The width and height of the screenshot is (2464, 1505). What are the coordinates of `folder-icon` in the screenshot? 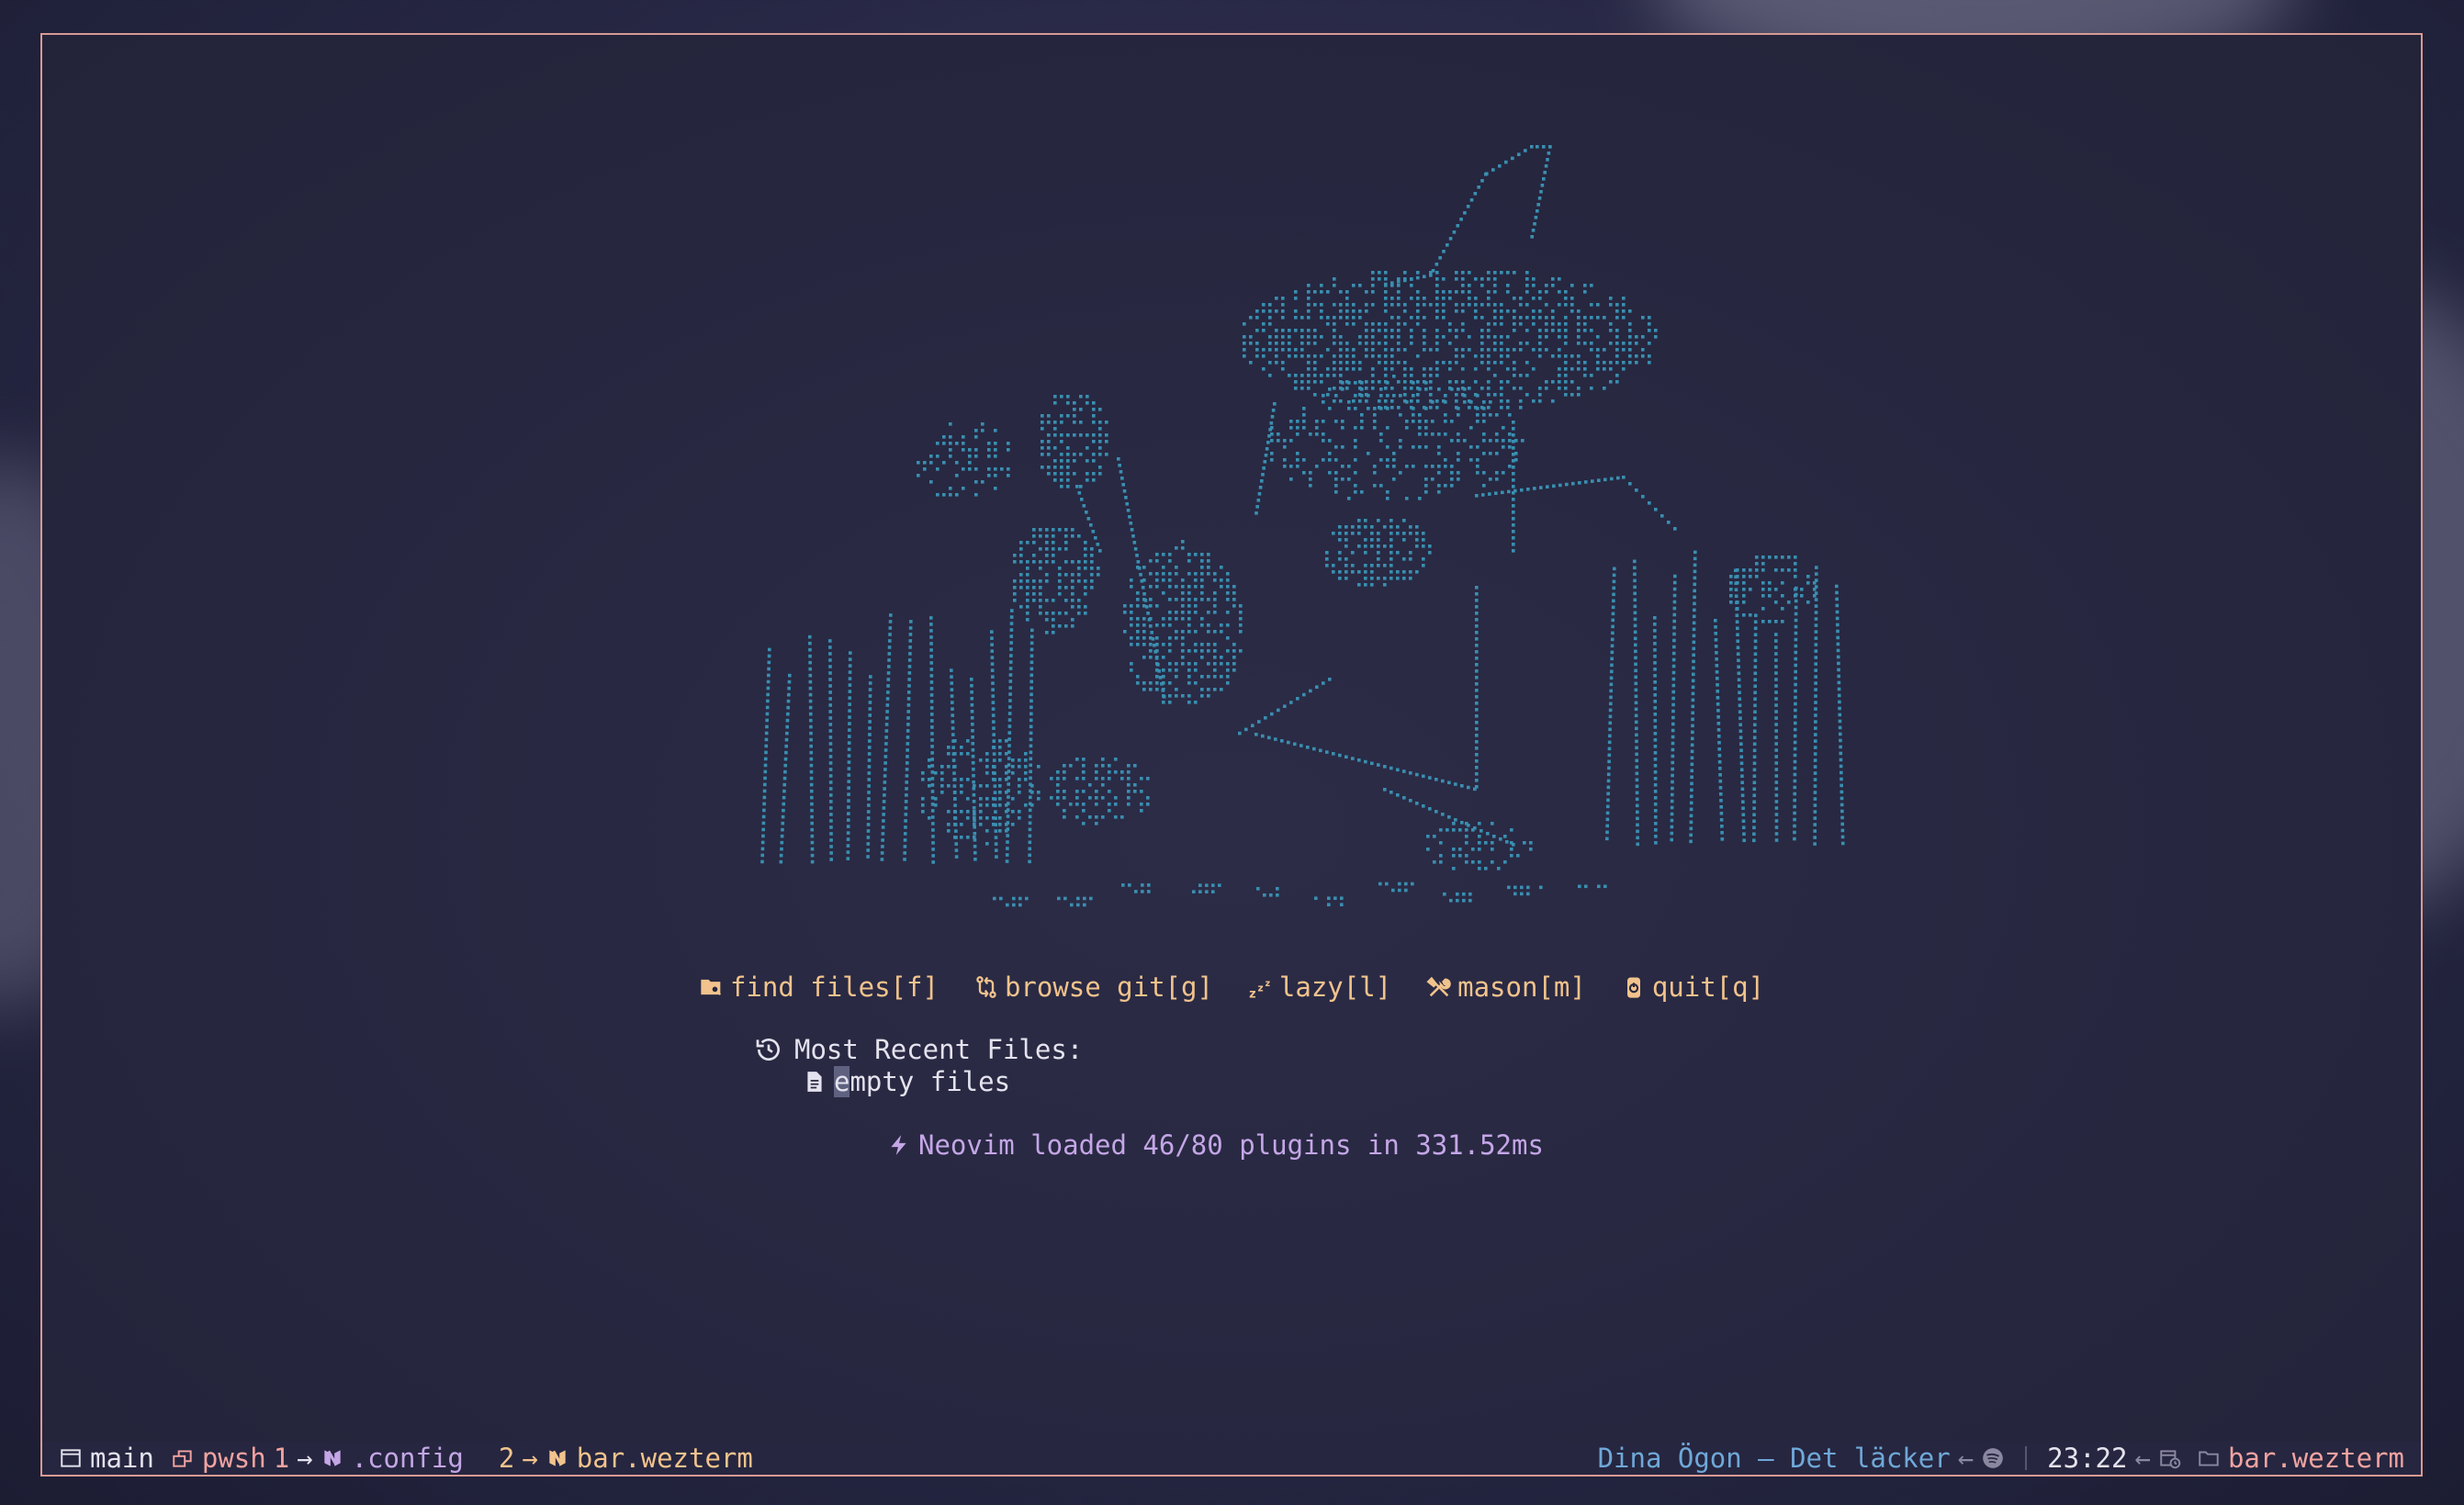 It's located at (2209, 1459).